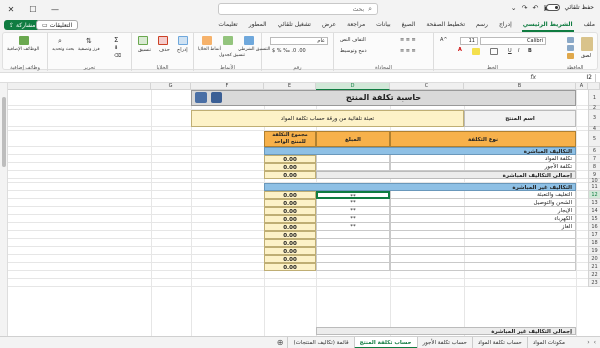 The width and height of the screenshot is (600, 348). I want to click on ribbon-tab: رسم, so click(482, 25).